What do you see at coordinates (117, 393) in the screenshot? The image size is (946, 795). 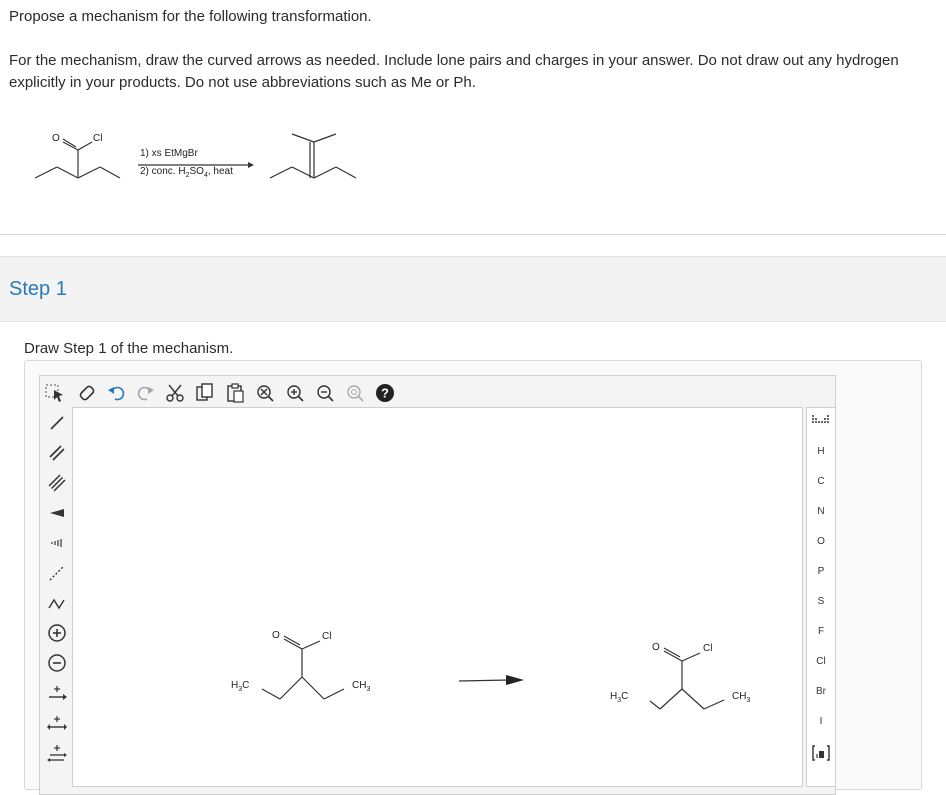 I see `undo-icon` at bounding box center [117, 393].